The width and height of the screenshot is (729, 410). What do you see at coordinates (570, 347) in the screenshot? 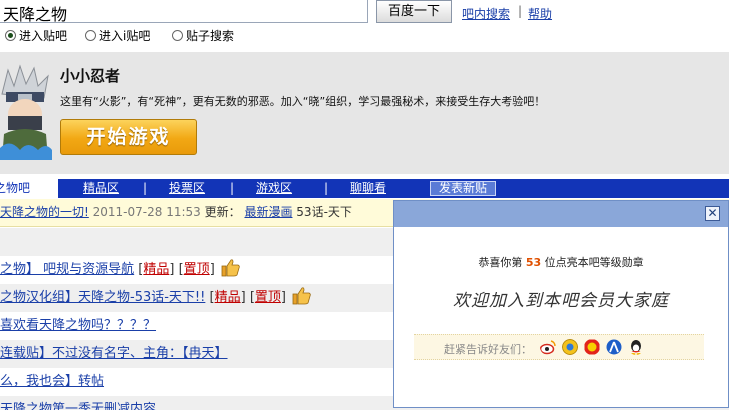
I see `sohu-icon` at bounding box center [570, 347].